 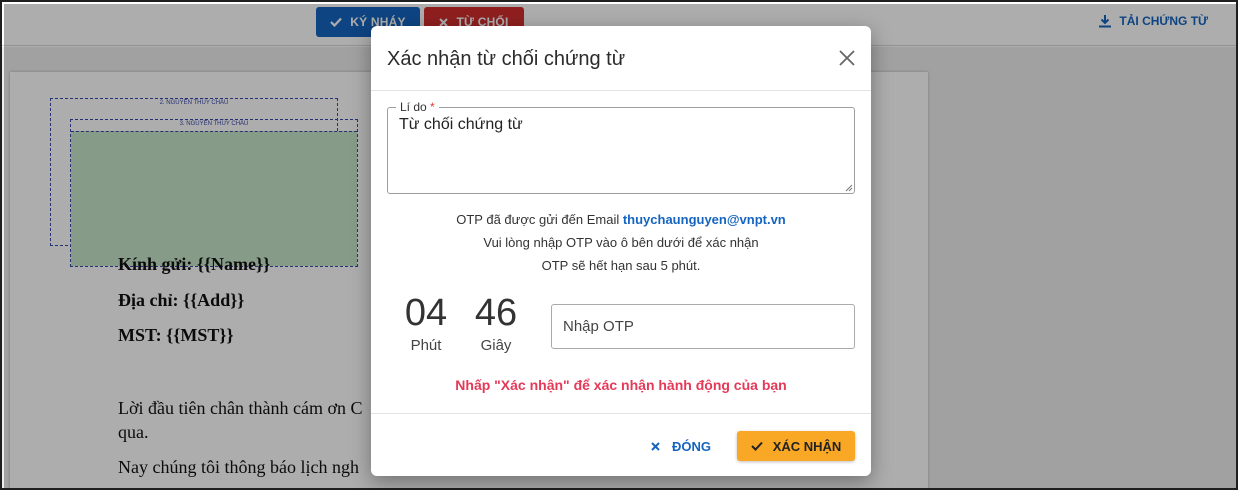 I want to click on reason-field: Lí do * Từ chối chứng từ, so click(x=621, y=147).